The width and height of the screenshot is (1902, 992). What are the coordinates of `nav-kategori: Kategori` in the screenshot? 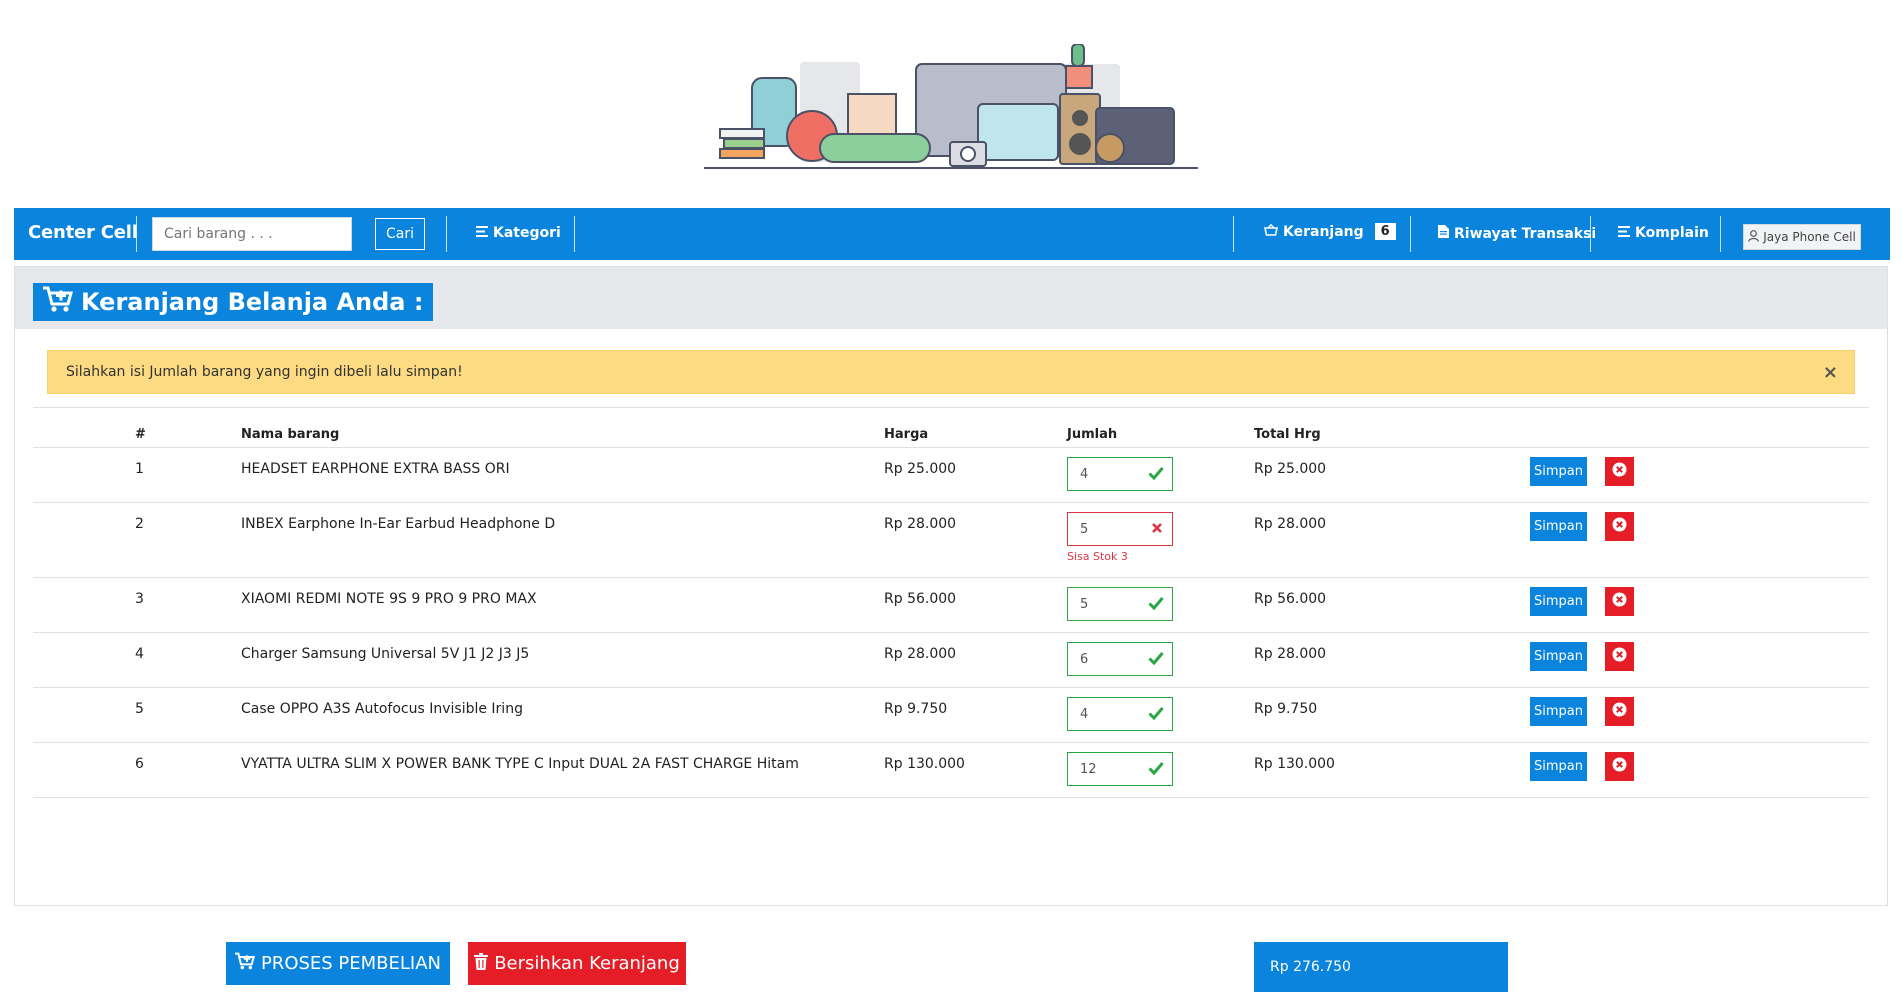 It's located at (518, 233).